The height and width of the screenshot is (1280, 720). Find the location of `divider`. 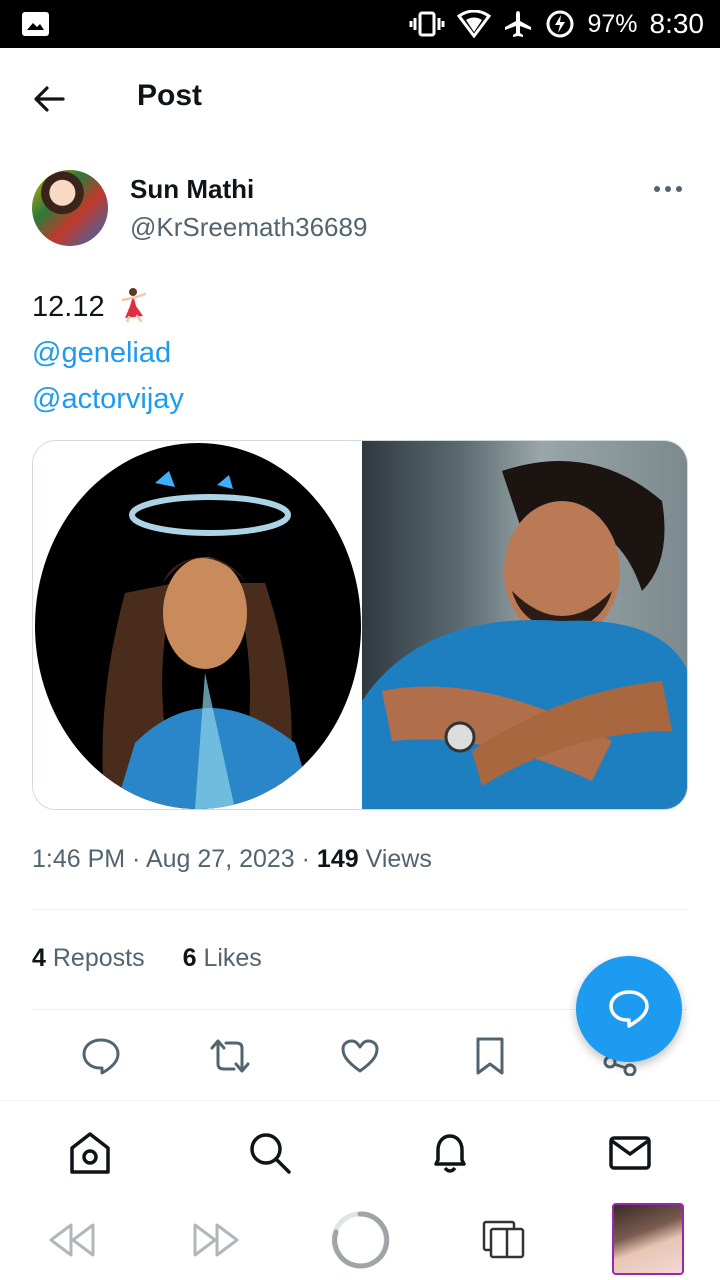

divider is located at coordinates (360, 909).